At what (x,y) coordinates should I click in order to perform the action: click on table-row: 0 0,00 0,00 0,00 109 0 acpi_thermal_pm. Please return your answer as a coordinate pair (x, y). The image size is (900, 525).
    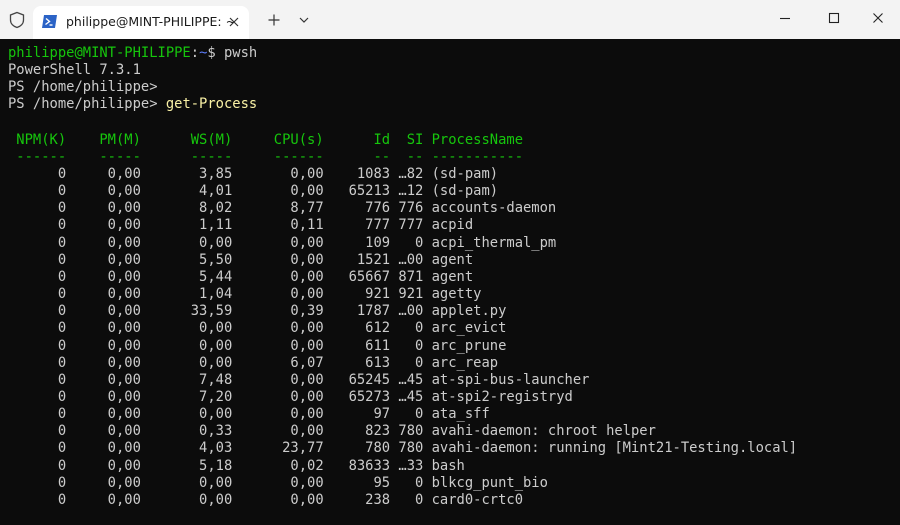
    Looking at the image, I should click on (282, 242).